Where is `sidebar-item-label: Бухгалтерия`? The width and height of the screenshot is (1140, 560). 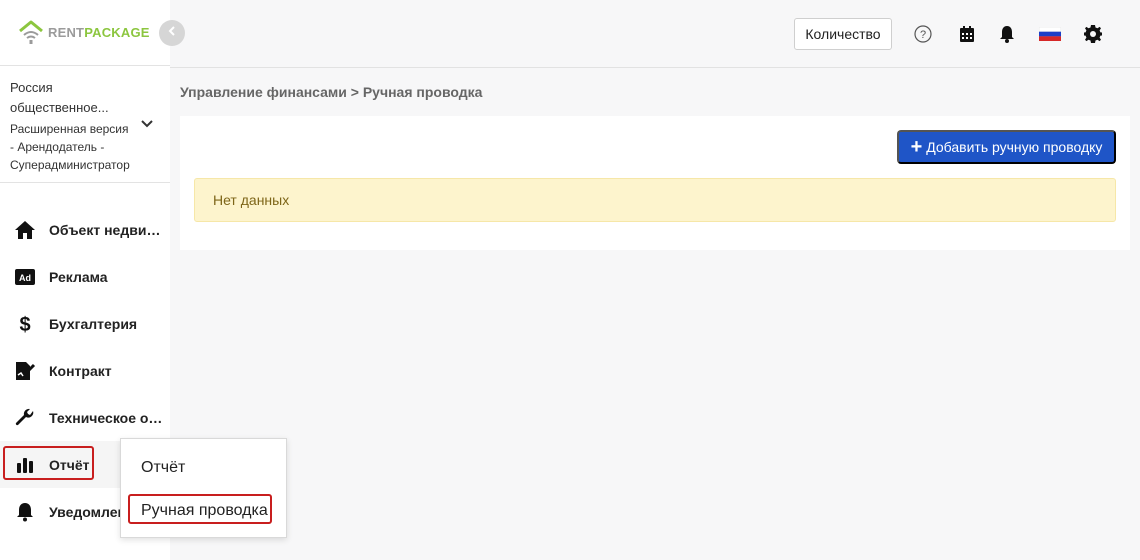
sidebar-item-label: Бухгалтерия is located at coordinates (93, 323).